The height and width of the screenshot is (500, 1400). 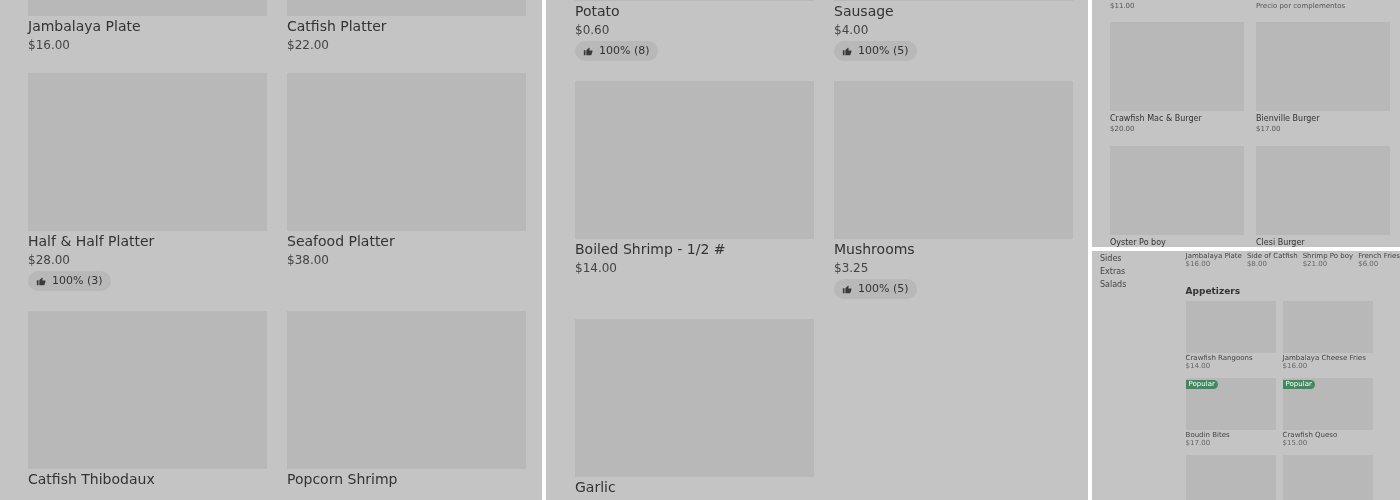 What do you see at coordinates (651, 249) in the screenshot?
I see `item-name: Boiled Shrimp - 1/2 #` at bounding box center [651, 249].